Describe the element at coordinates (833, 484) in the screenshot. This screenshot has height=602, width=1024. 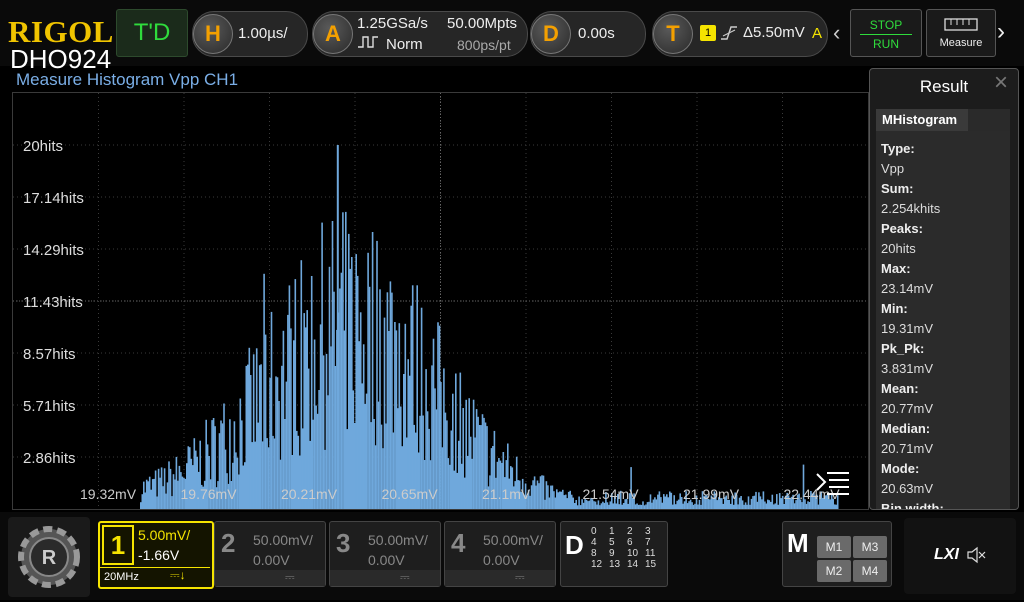
I see `menu-icon` at that location.